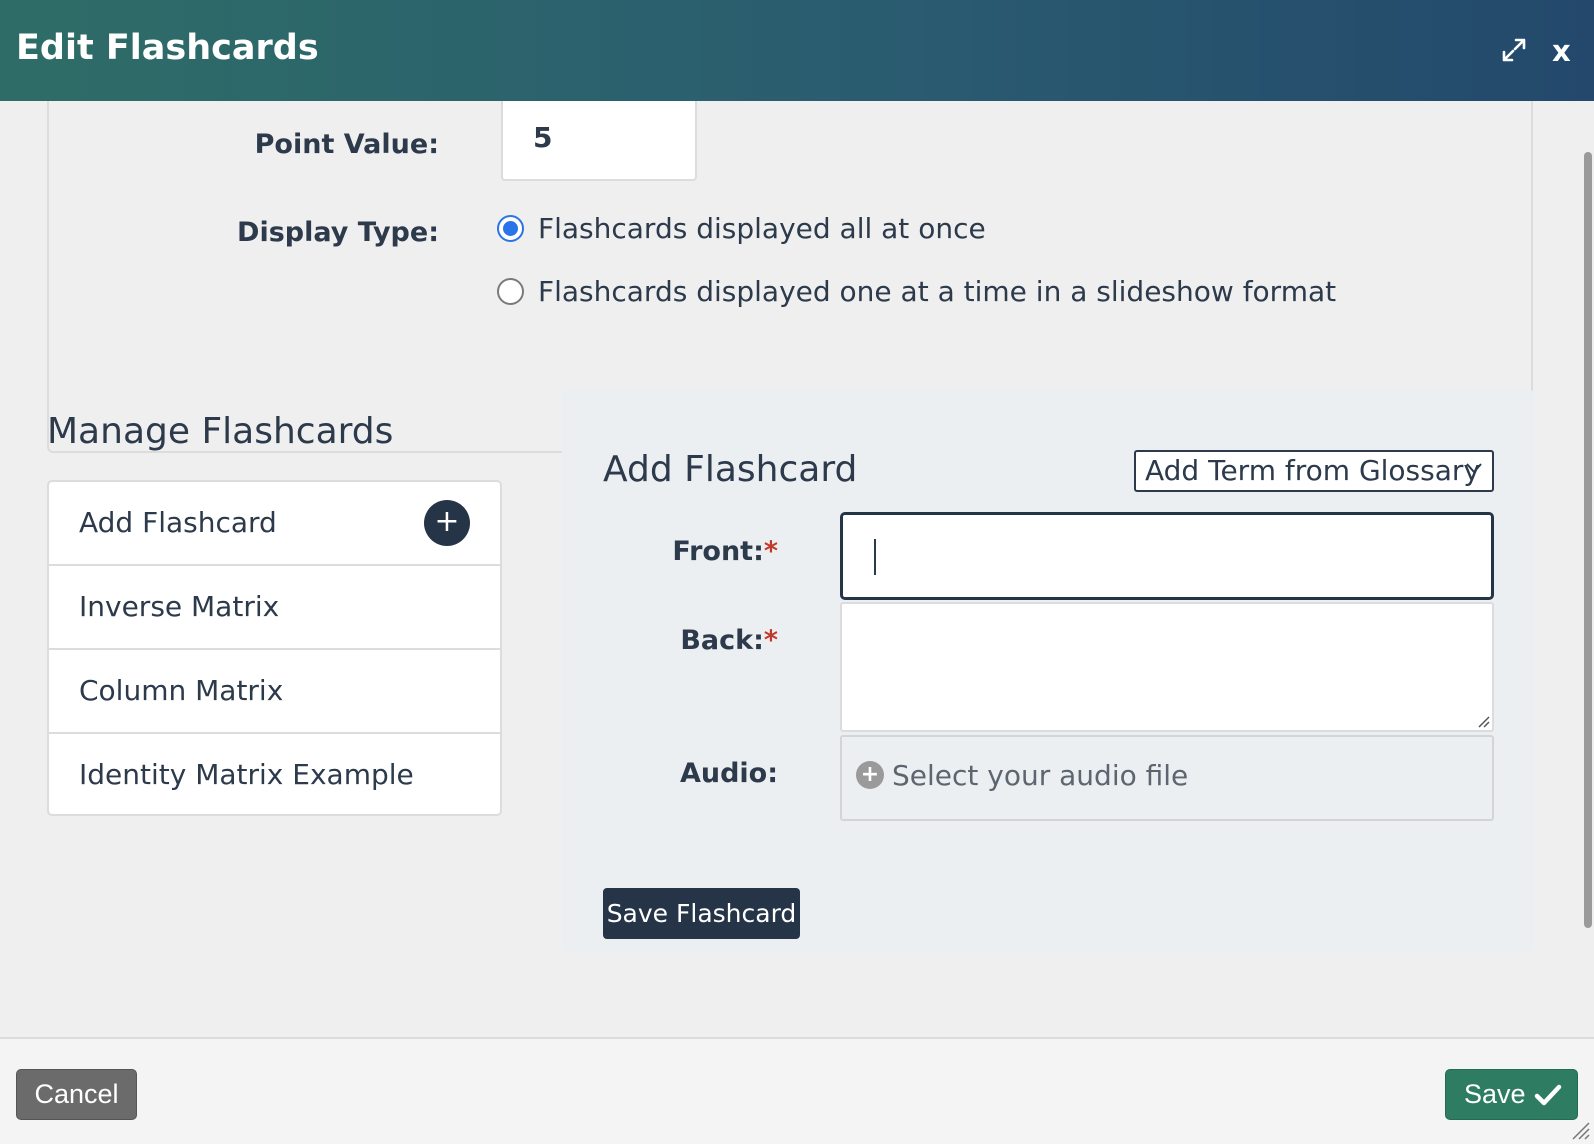  What do you see at coordinates (246, 774) in the screenshot?
I see `list-item-label: Identity Matrix Example` at bounding box center [246, 774].